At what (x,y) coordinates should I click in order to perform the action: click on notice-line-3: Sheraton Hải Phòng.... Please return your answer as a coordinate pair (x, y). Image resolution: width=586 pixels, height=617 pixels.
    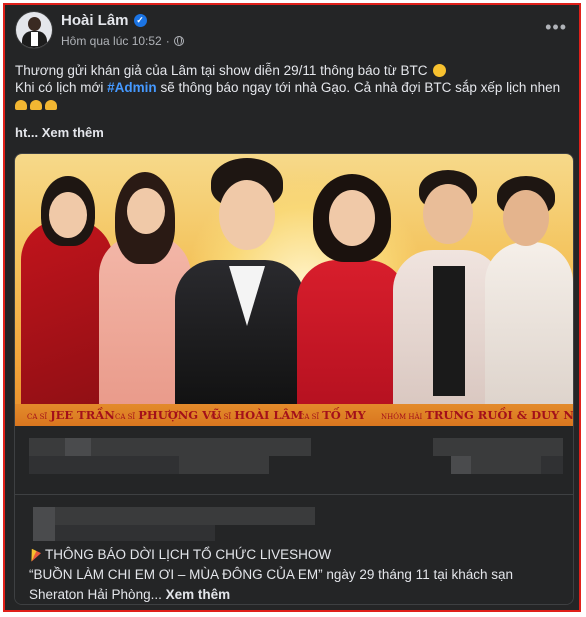
    Looking at the image, I should click on (95, 594).